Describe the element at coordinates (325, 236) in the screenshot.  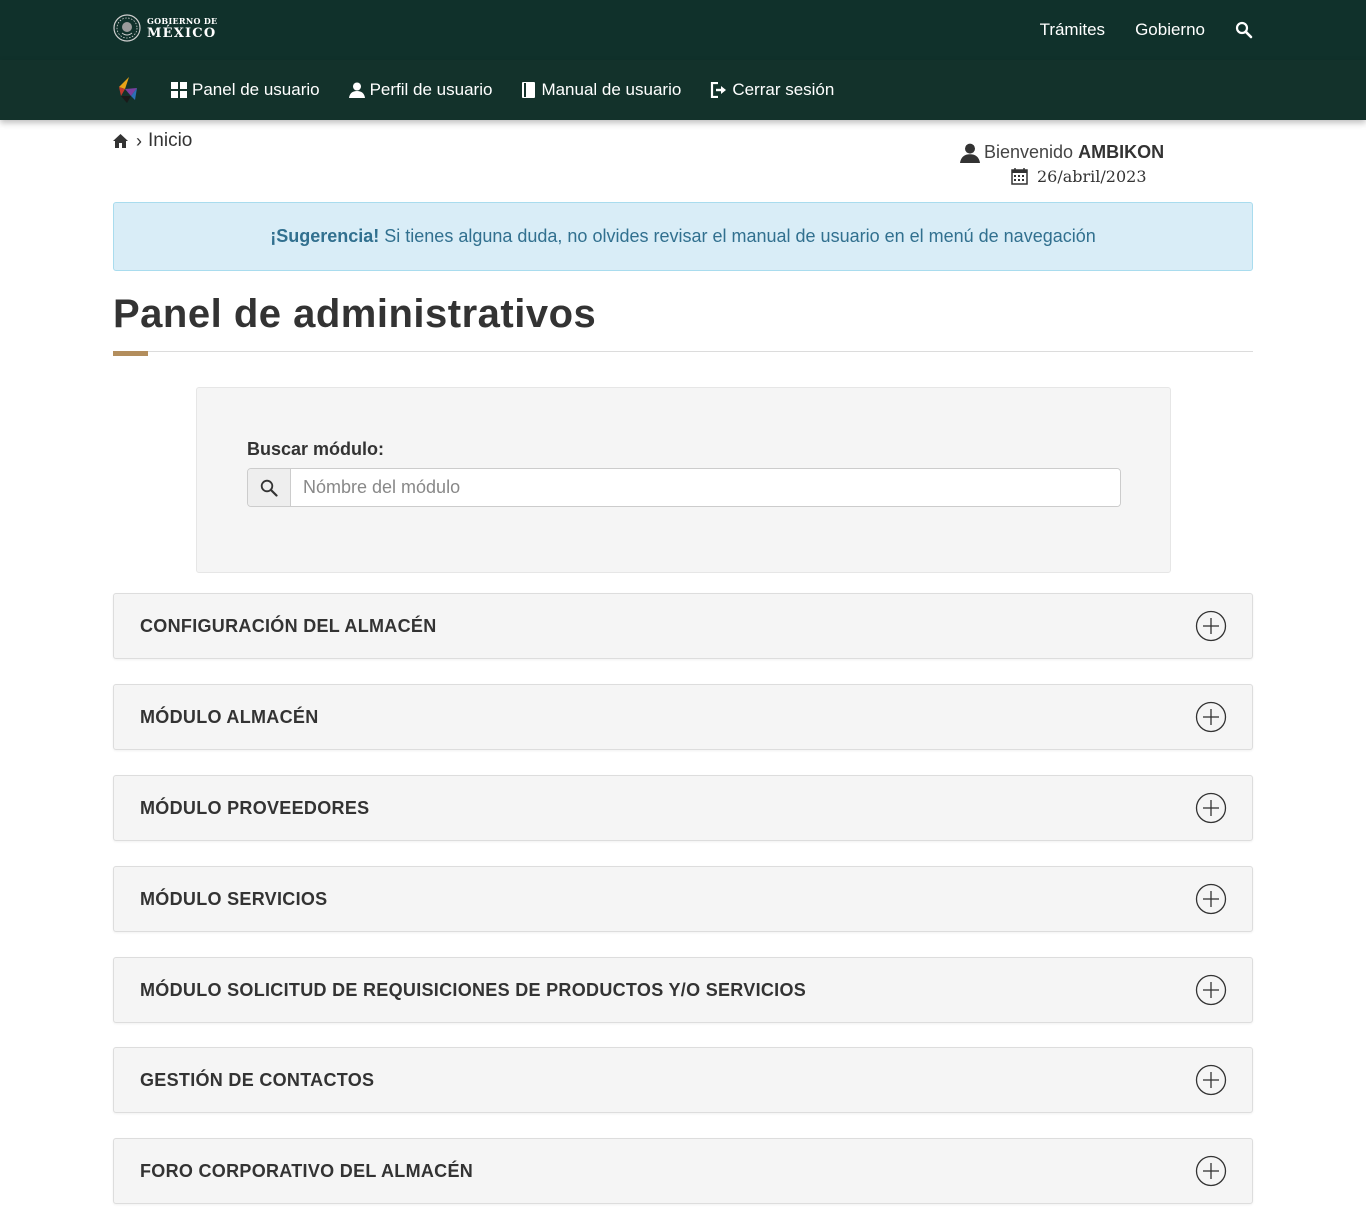
I see `alert-strong: ¡Sugerencia!` at that location.